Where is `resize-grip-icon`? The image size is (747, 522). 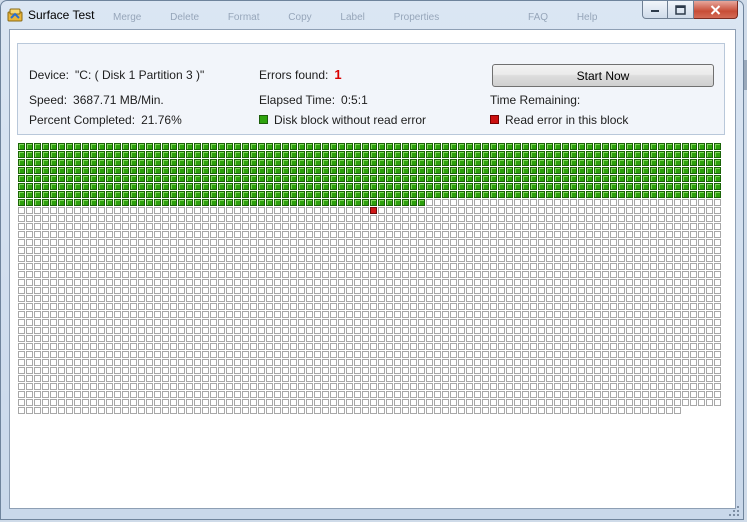 resize-grip-icon is located at coordinates (734, 511).